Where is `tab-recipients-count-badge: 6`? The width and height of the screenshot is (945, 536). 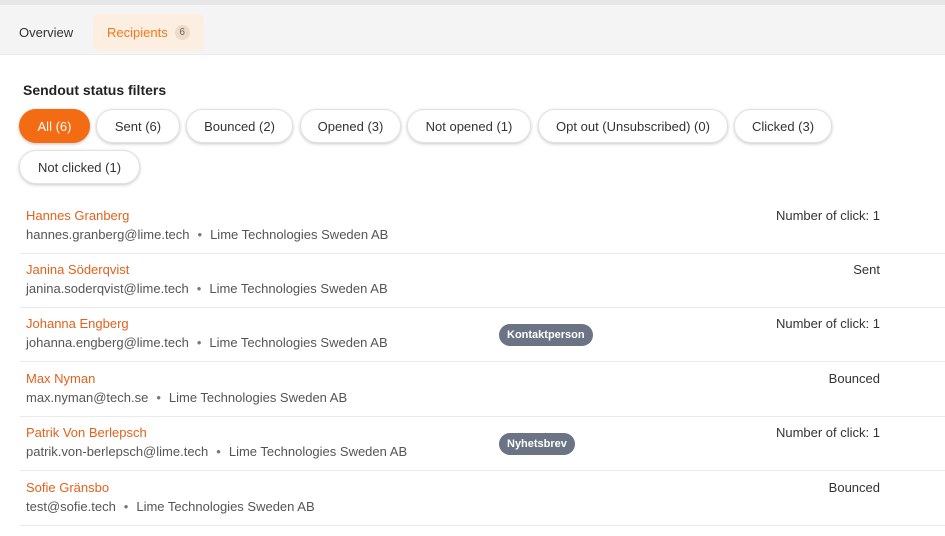 tab-recipients-count-badge: 6 is located at coordinates (182, 32).